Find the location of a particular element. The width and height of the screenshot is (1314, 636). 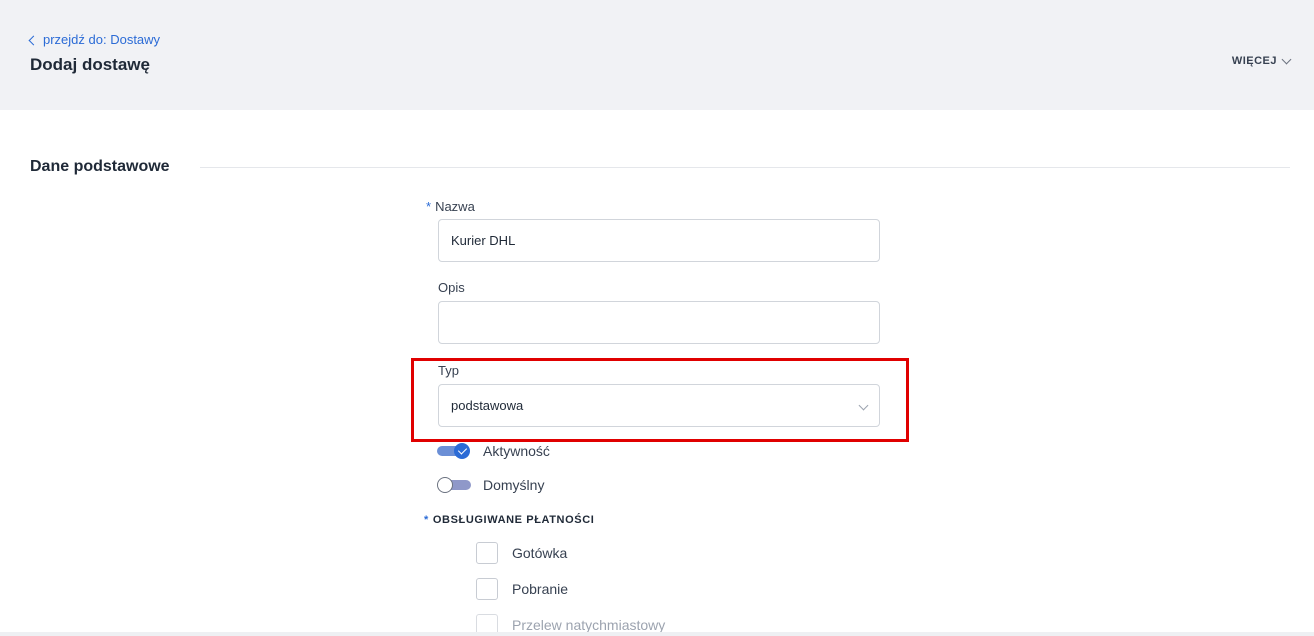

description-input is located at coordinates (659, 322).